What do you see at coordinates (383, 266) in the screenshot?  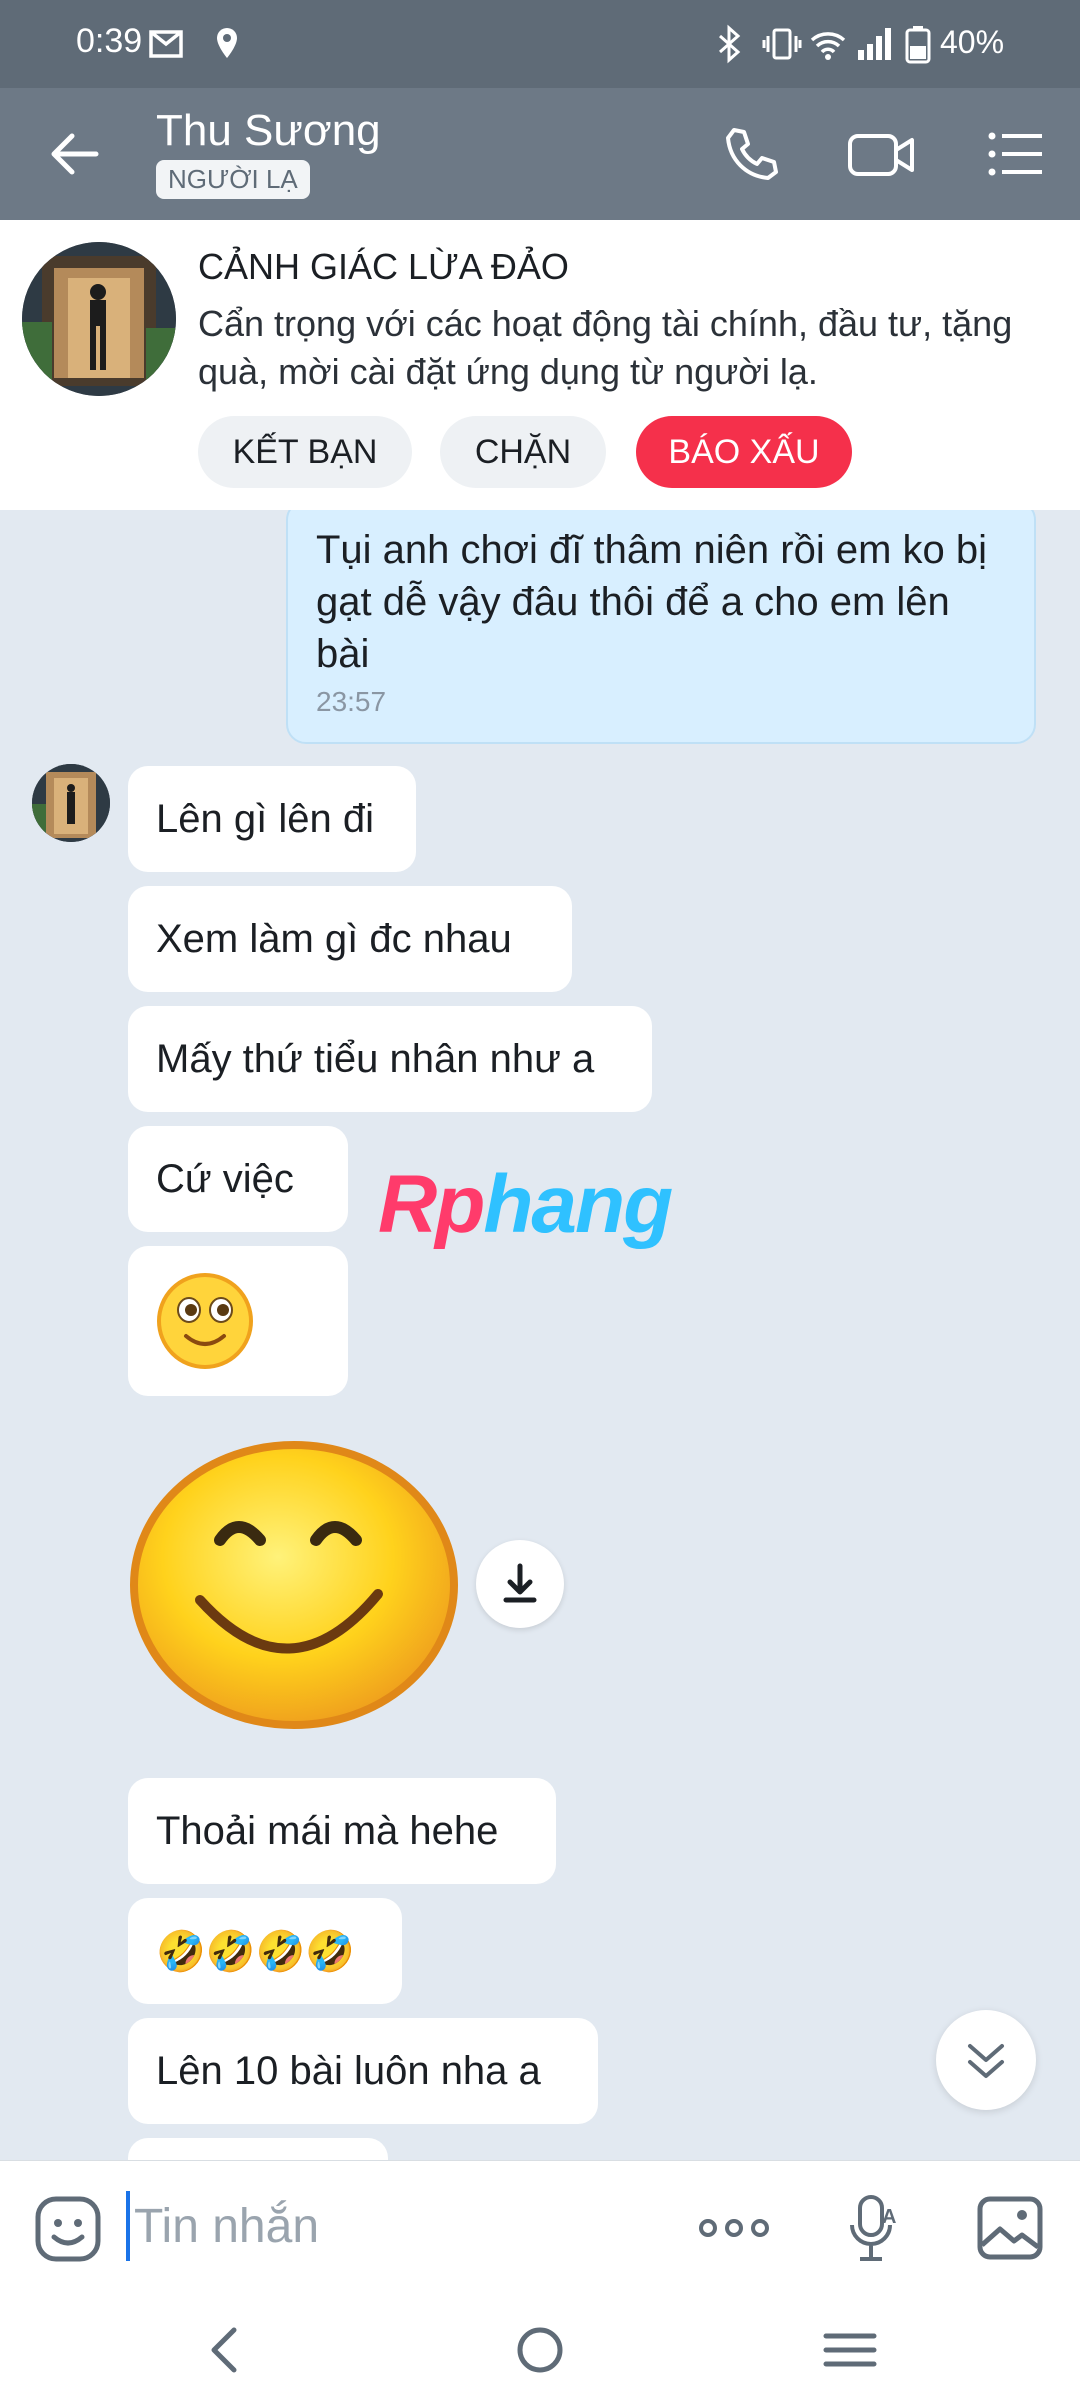 I see `warning-title: CẢNH GIÁC LỪA ĐẢO` at bounding box center [383, 266].